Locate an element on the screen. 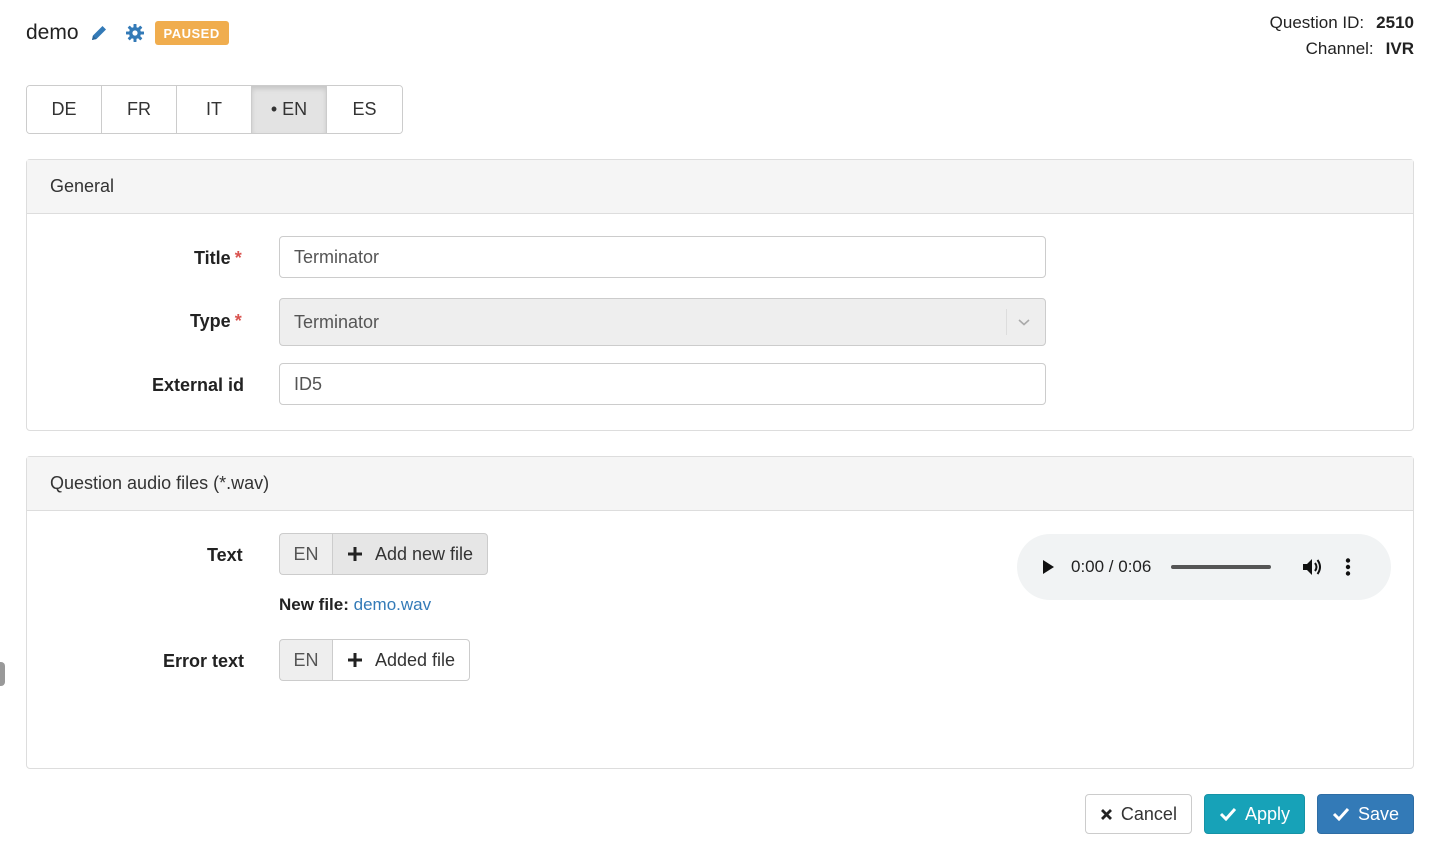 This screenshot has height=851, width=1450. new-file-info: New file: demo.wav is located at coordinates (355, 605).